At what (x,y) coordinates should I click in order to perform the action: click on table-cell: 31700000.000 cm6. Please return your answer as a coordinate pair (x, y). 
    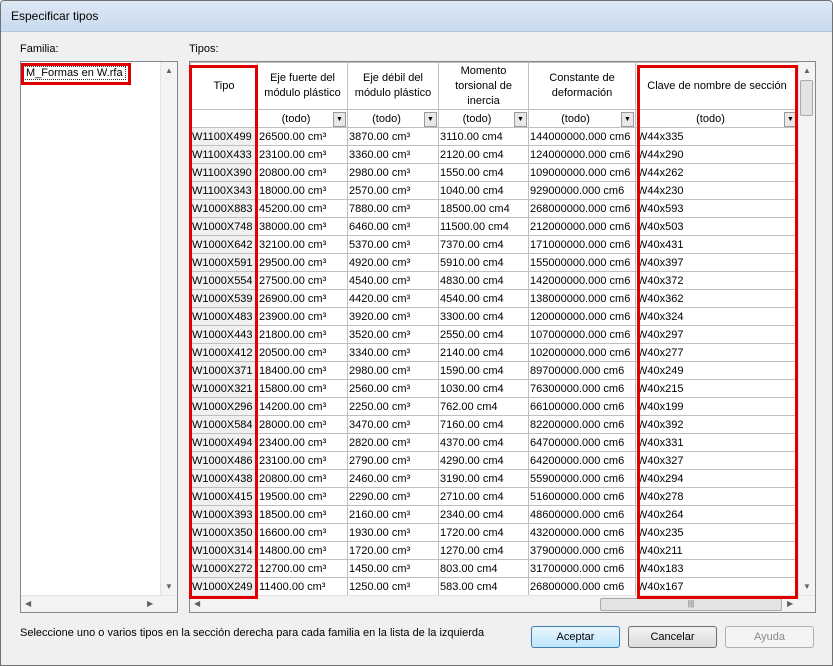
    Looking at the image, I should click on (582, 568).